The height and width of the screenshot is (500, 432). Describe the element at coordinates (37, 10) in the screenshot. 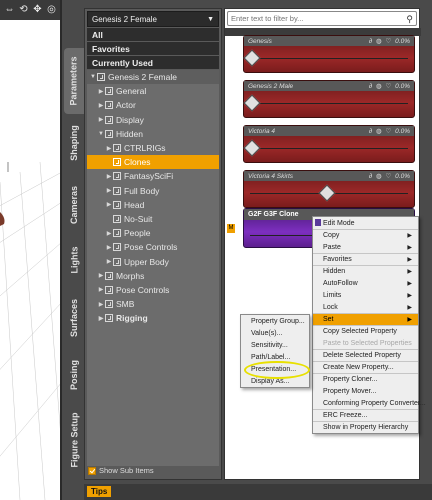

I see `move-icon: ✥` at that location.